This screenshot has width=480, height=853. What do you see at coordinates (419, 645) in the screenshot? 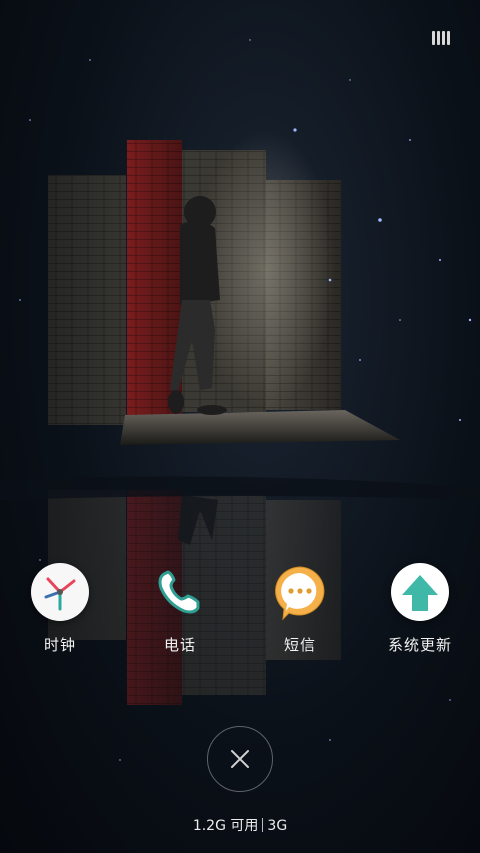
I see `app-label: 系统更新` at bounding box center [419, 645].